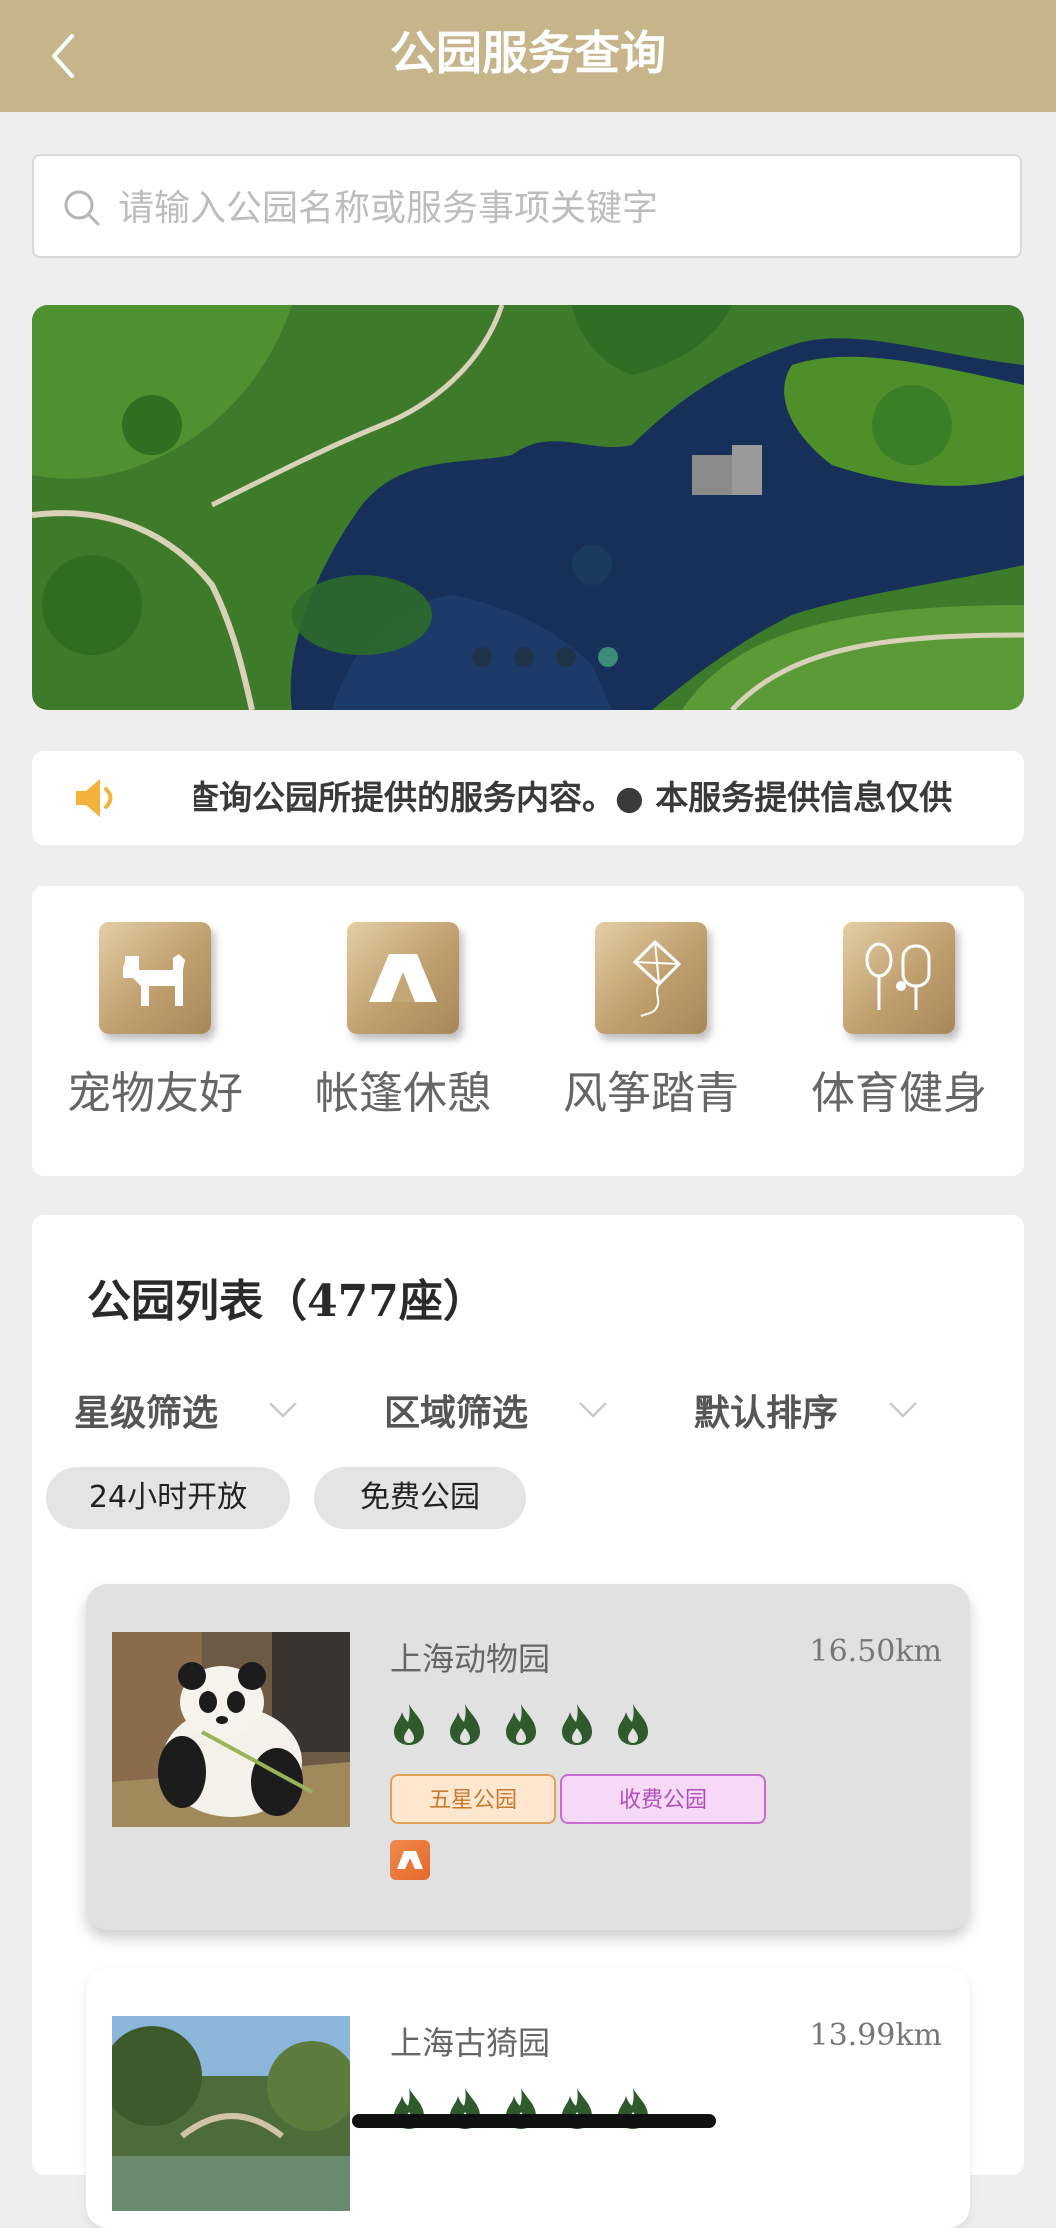 The width and height of the screenshot is (1056, 2228). I want to click on service-tent-rest: 帐篷休憩, so click(403, 1023).